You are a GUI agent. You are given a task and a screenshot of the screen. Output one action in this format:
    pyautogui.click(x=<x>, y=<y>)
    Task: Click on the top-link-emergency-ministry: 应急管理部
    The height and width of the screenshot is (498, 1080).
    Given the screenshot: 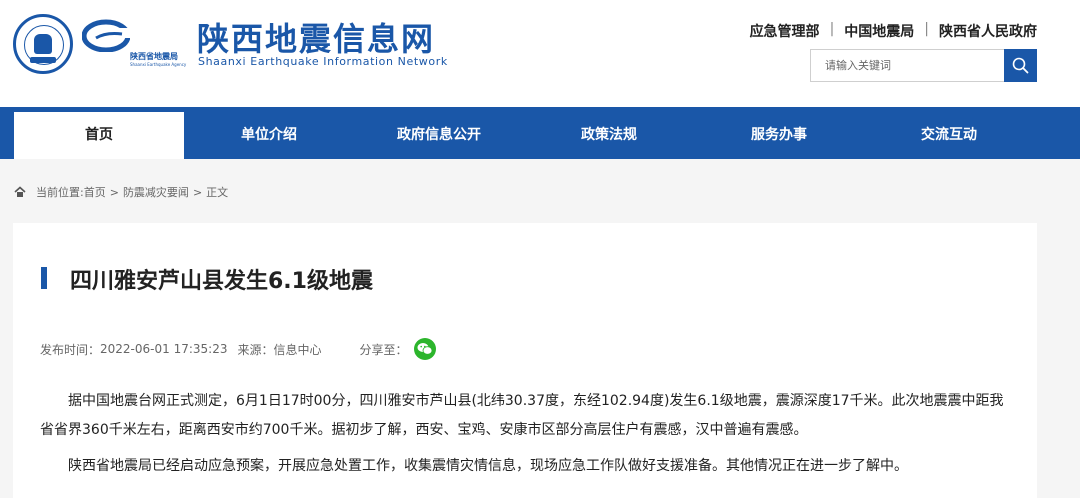 What is the action you would take?
    pyautogui.click(x=785, y=31)
    